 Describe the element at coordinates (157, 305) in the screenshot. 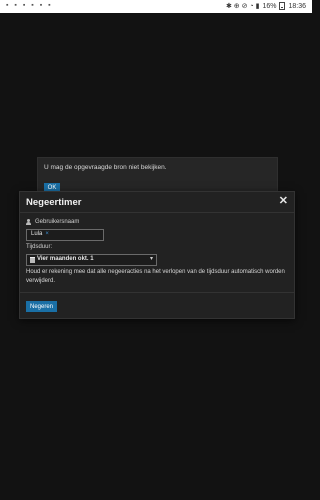

I see `modal-footer: Negeren` at that location.